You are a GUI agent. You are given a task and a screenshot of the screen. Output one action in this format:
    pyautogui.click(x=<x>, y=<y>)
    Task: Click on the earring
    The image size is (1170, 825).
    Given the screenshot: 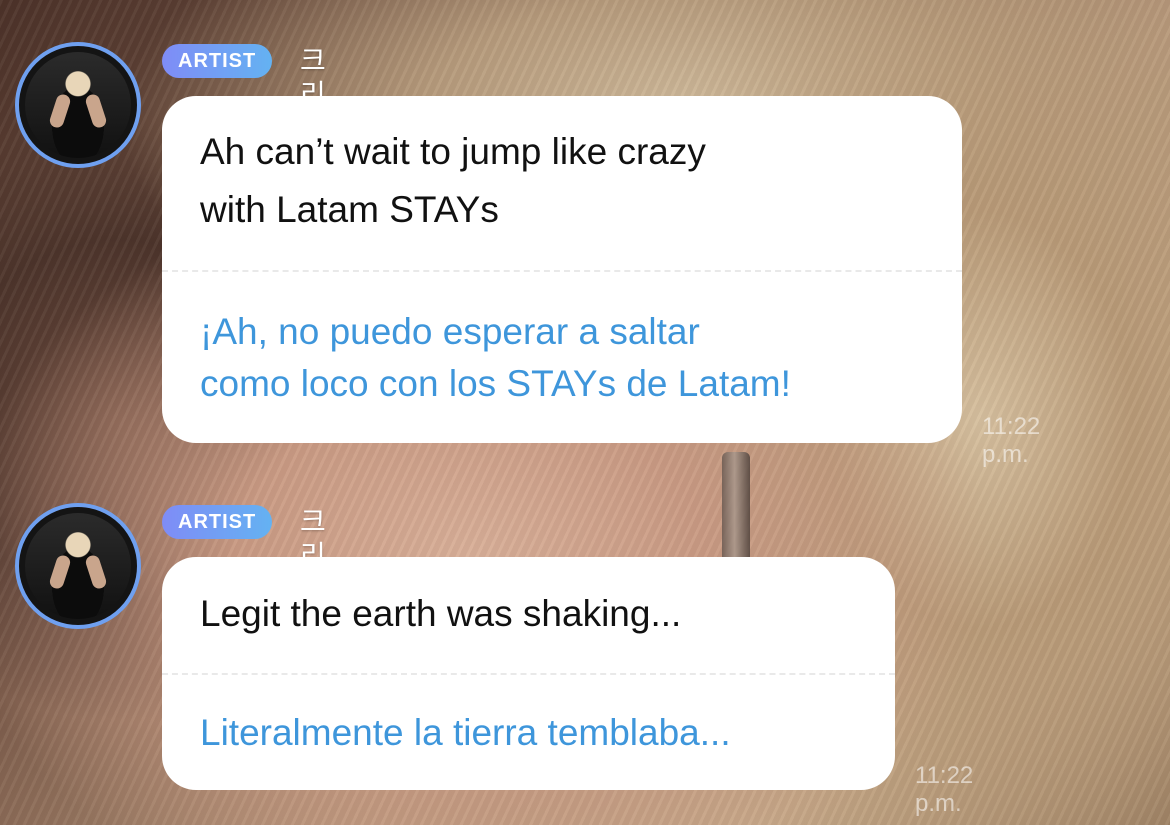 What is the action you would take?
    pyautogui.click(x=736, y=512)
    